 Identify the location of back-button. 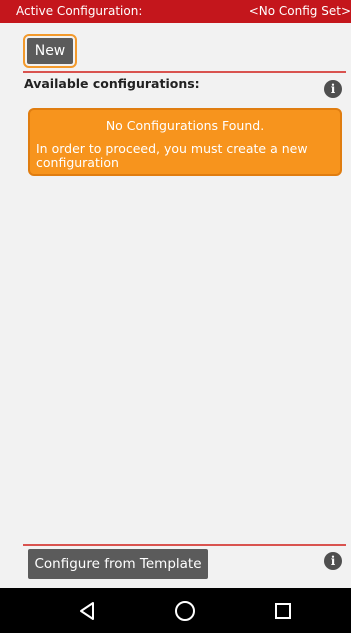
(87, 610).